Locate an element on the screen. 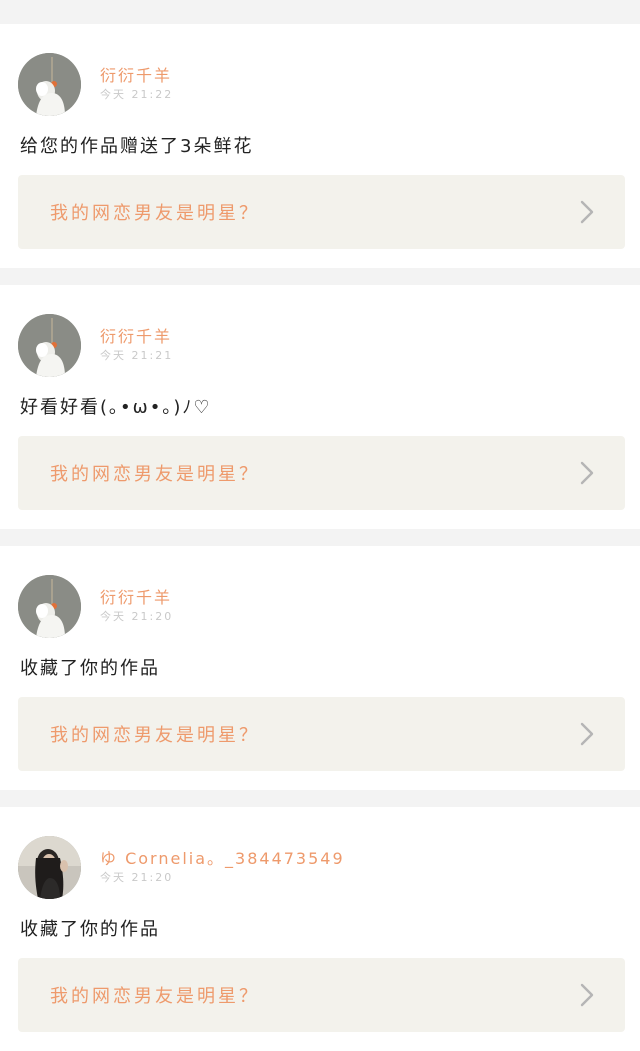 The height and width of the screenshot is (1051, 640). notification-header: ゆ Cornelia。_384473549 今天 21:20 is located at coordinates (181, 867).